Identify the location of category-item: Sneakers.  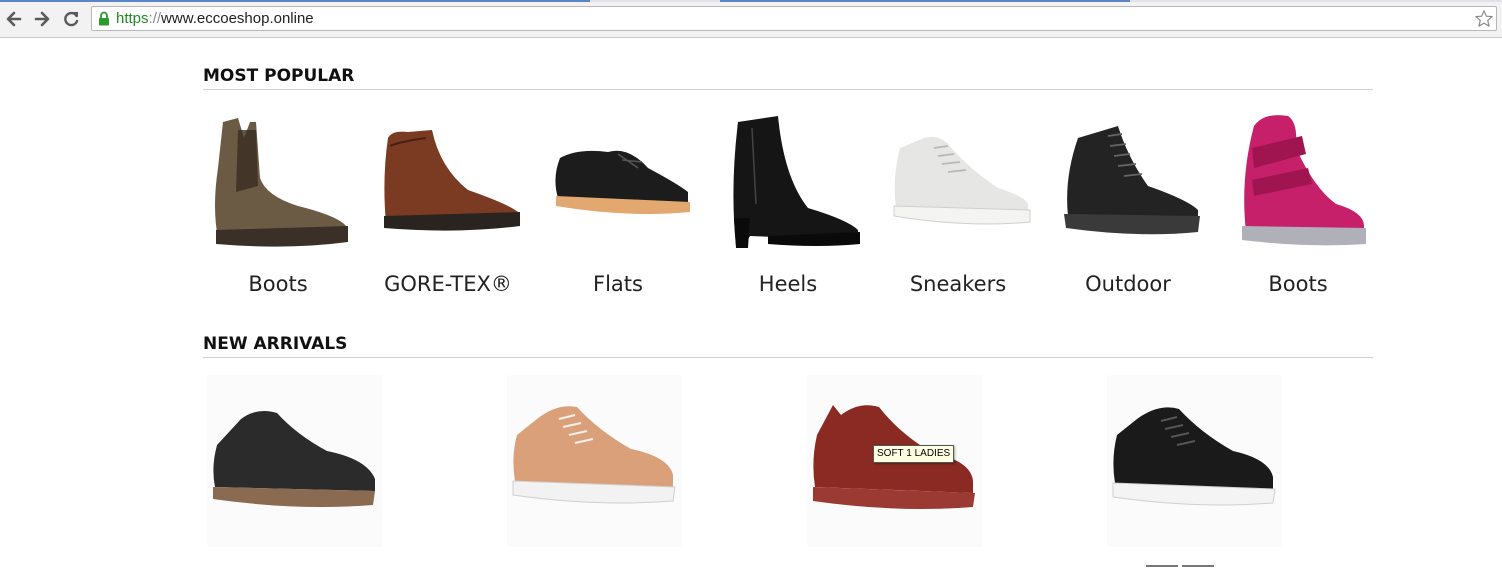
(958, 205).